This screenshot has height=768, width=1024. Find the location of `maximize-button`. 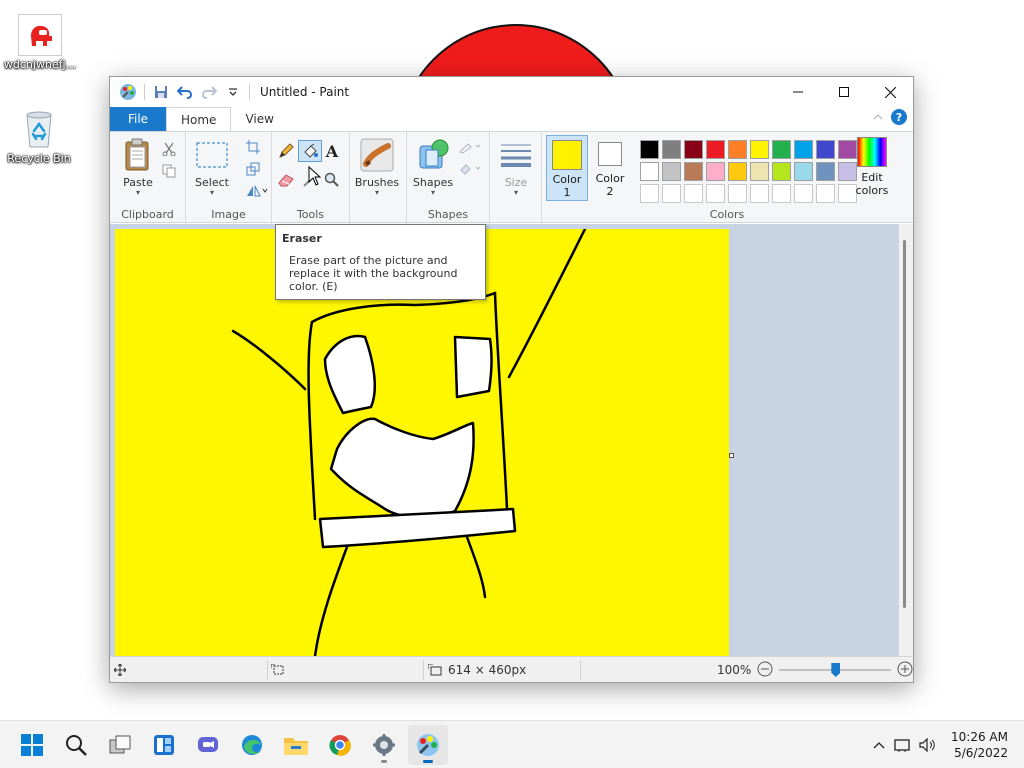

maximize-button is located at coordinates (844, 92).